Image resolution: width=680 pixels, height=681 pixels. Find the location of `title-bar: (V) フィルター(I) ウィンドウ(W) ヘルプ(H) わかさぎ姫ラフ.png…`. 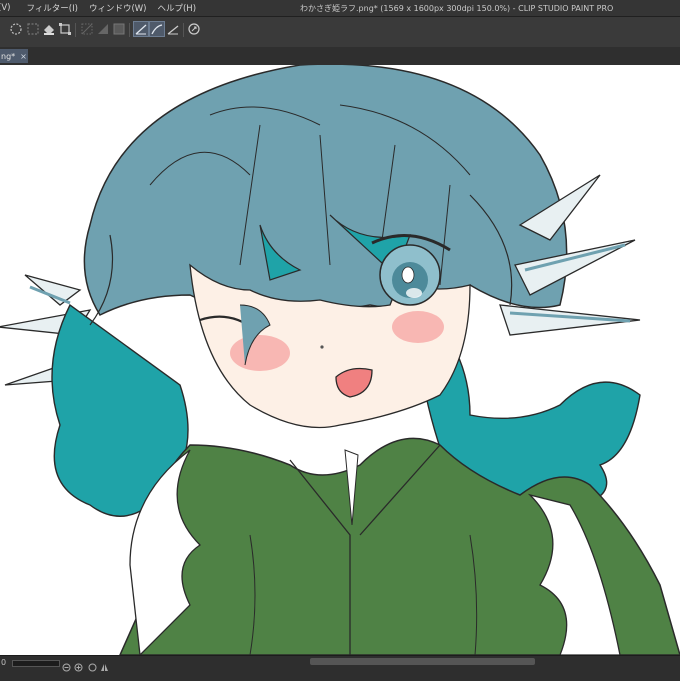

title-bar: (V) フィルター(I) ウィンドウ(W) ヘルプ(H) わかさぎ姫ラフ.png… is located at coordinates (340, 8).